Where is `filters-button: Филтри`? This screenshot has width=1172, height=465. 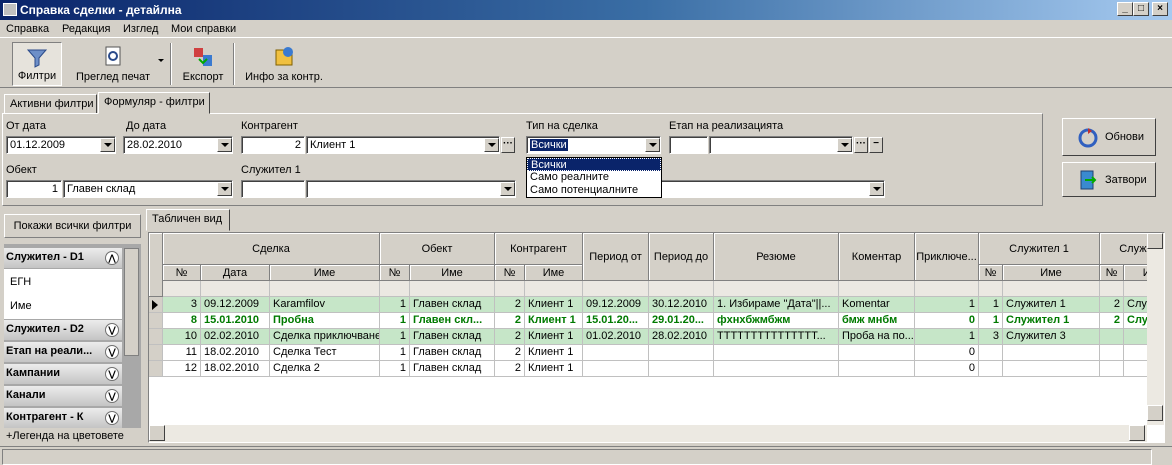 filters-button: Филтри is located at coordinates (37, 64).